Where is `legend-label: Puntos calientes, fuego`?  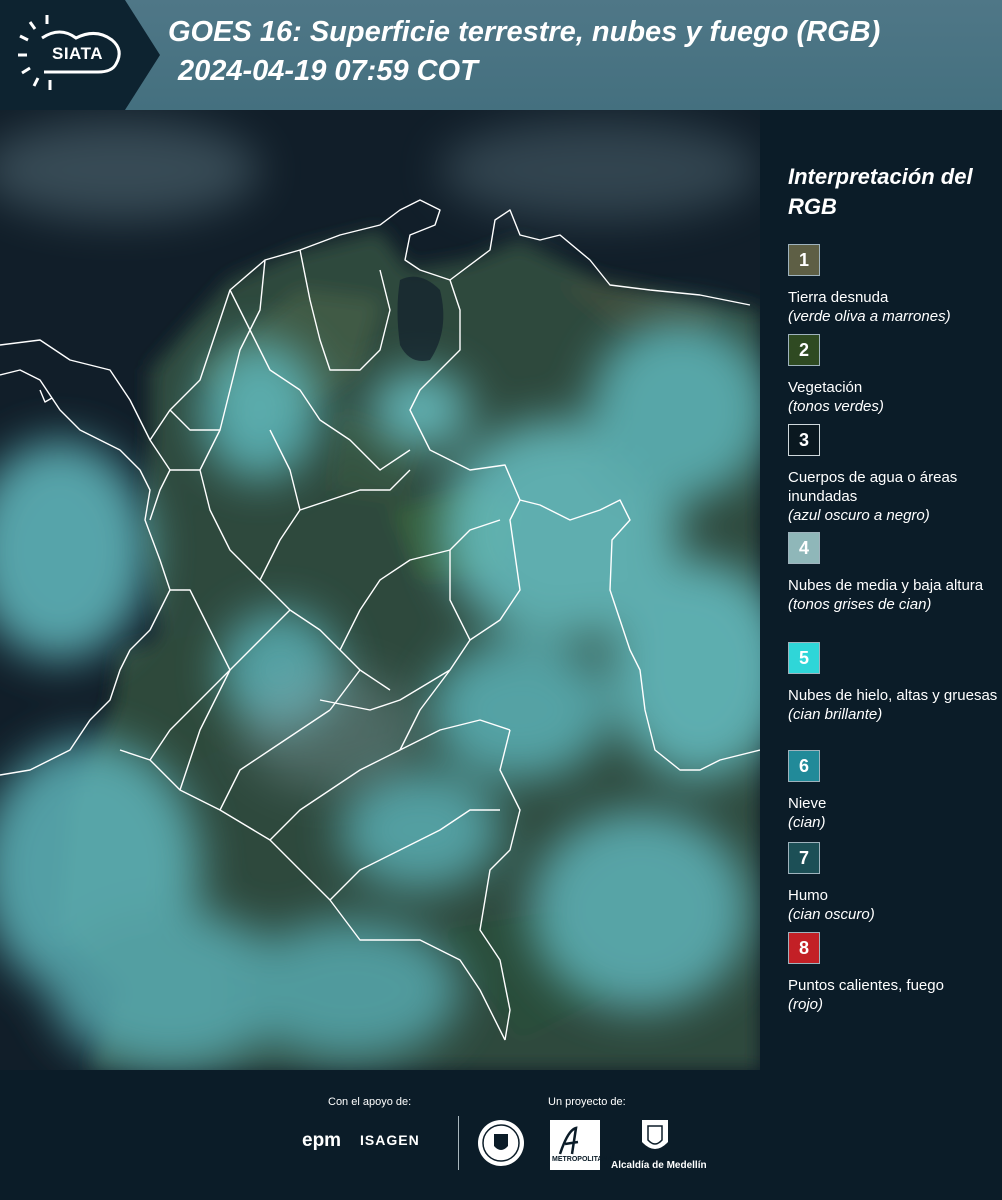 legend-label: Puntos calientes, fuego is located at coordinates (866, 985).